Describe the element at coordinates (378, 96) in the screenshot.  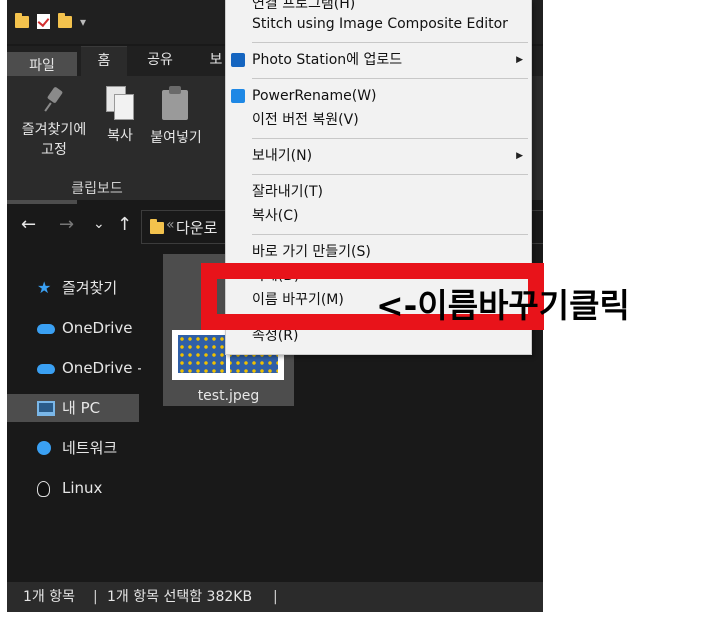
I see `menu-item-powerrename: PowerRename(W)` at that location.